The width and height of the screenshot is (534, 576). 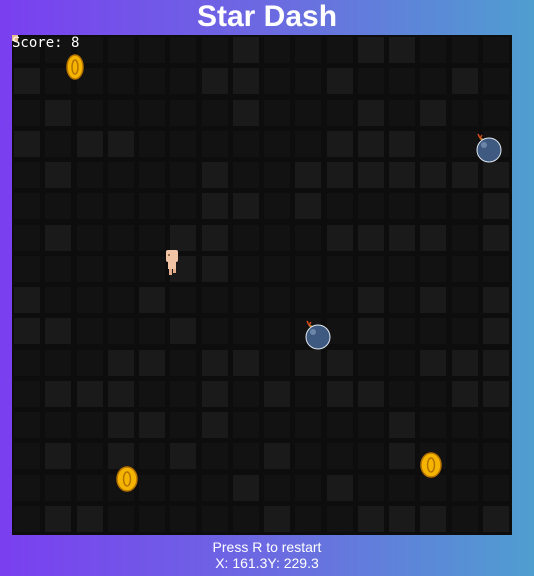 I want to click on score-display: Score: 8, so click(x=45, y=43).